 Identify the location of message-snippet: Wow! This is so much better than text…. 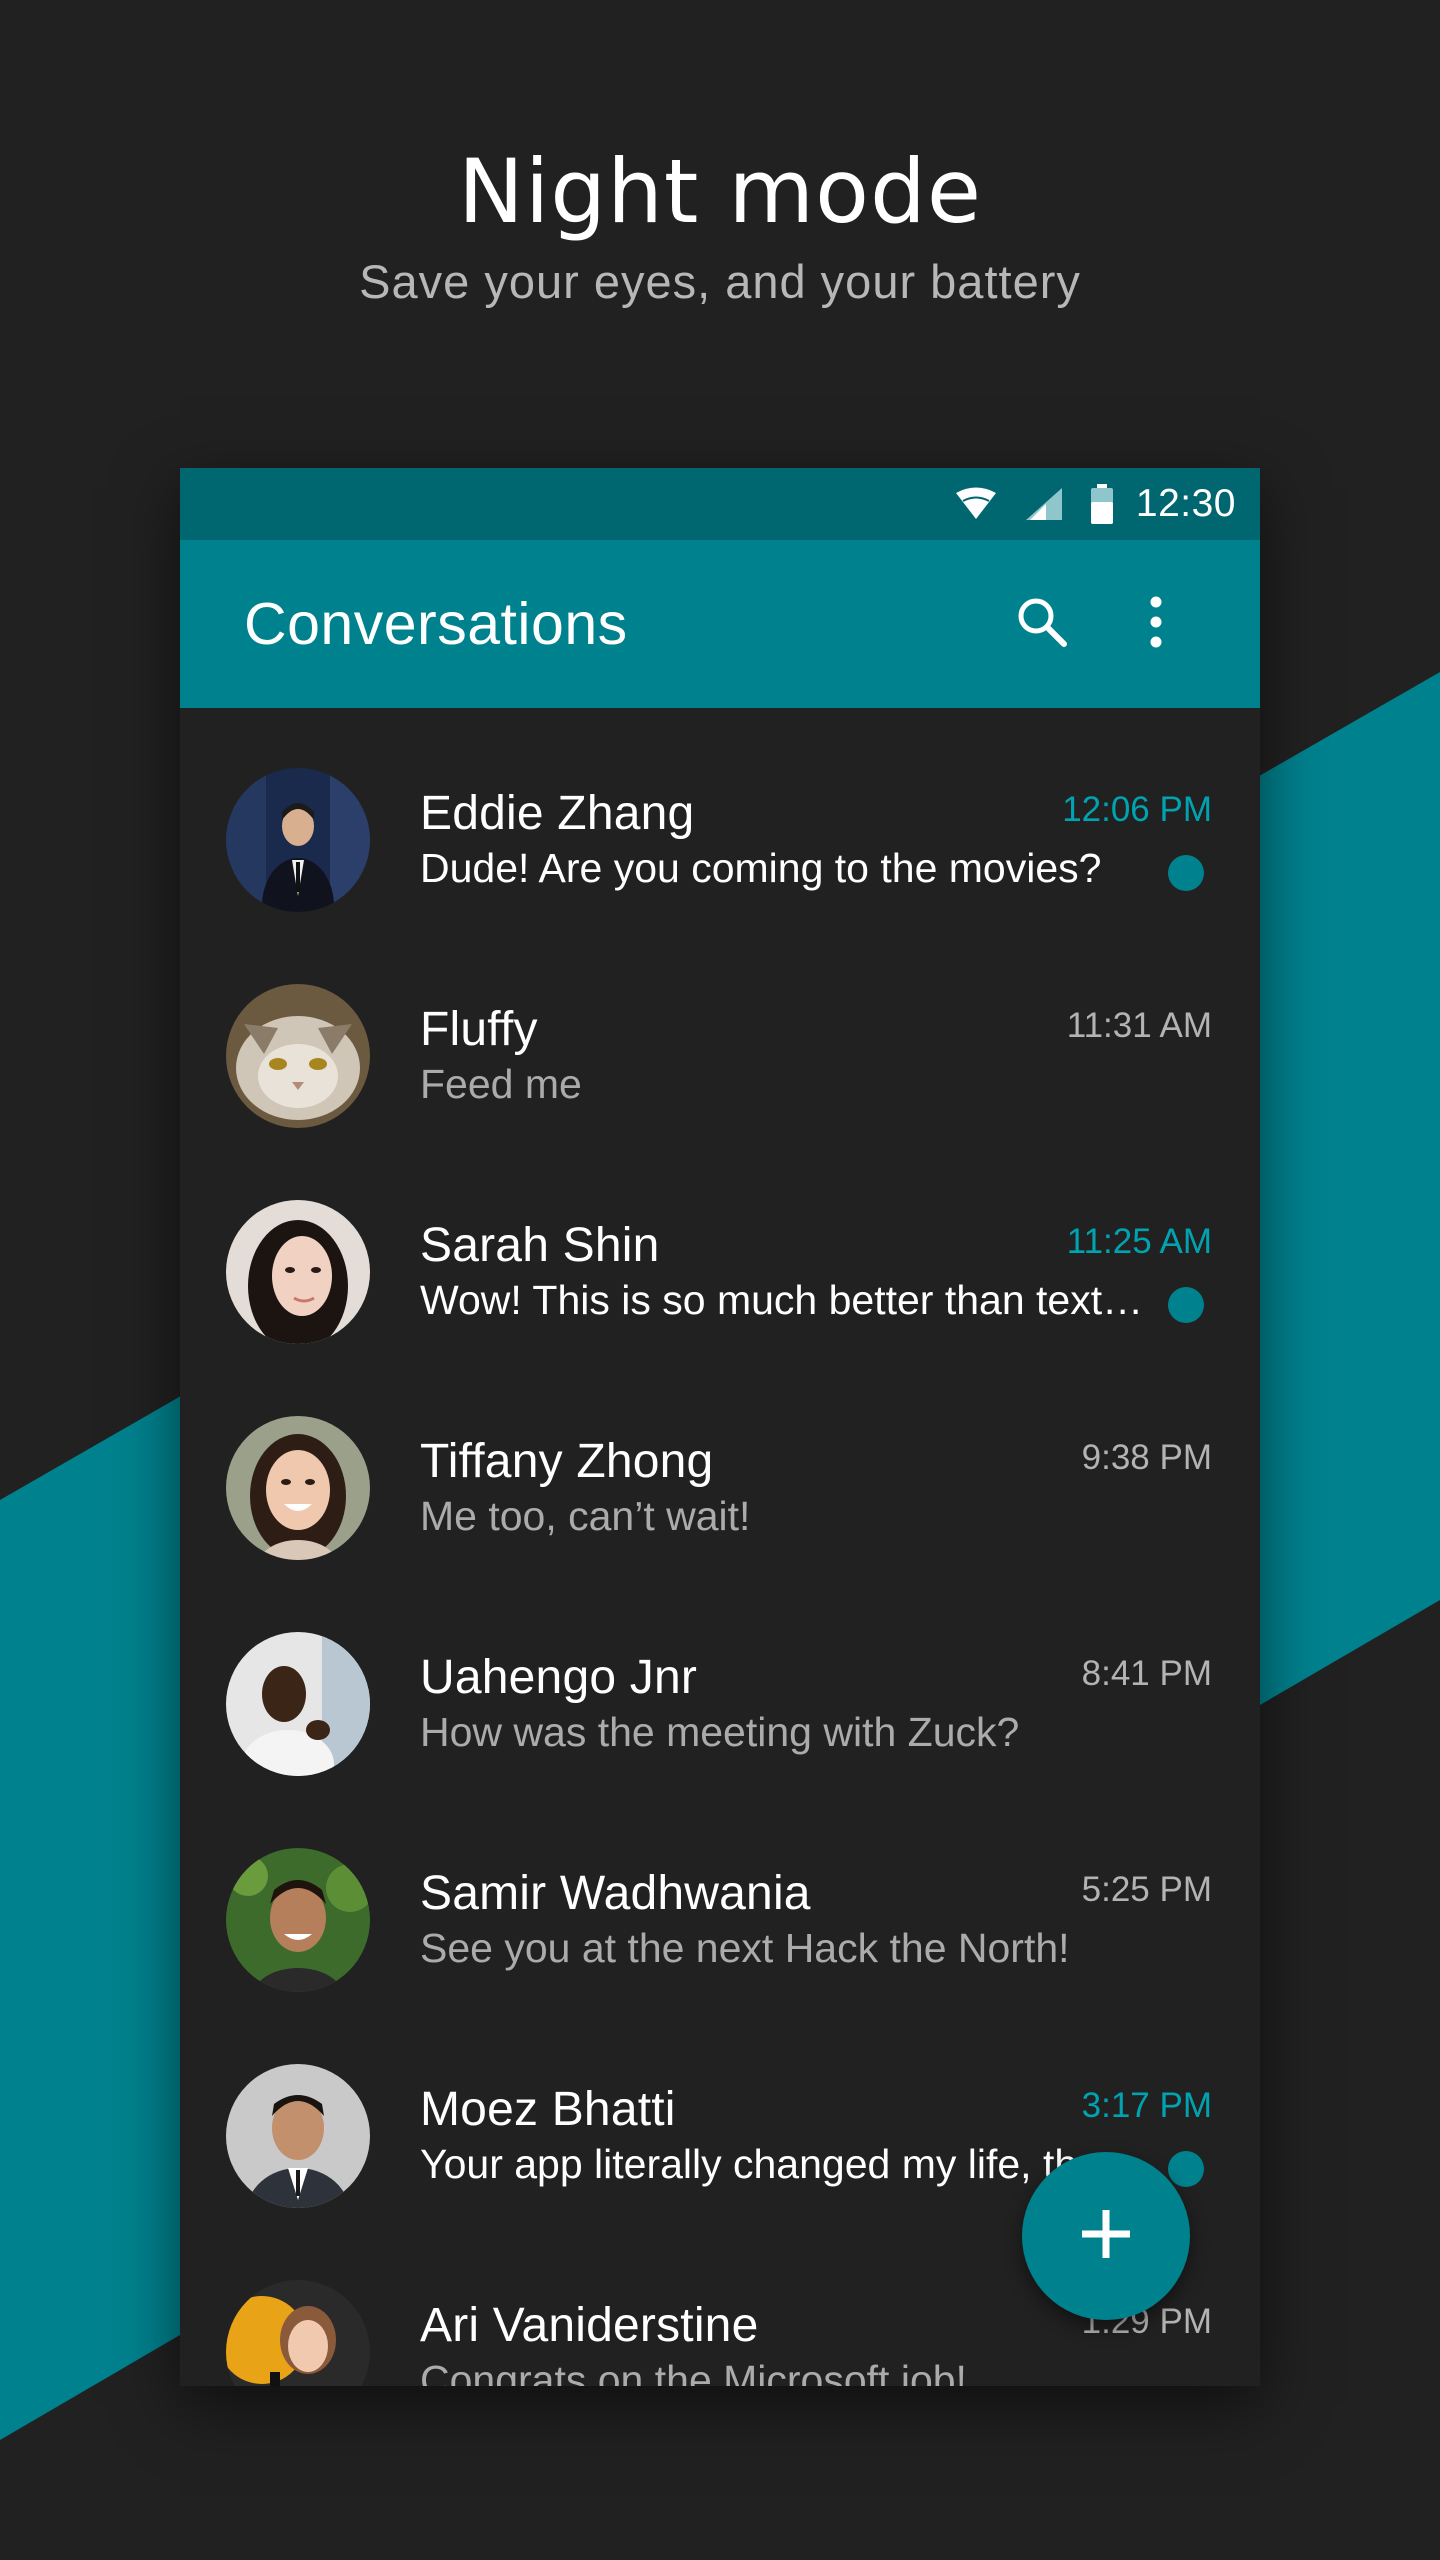
(782, 1300).